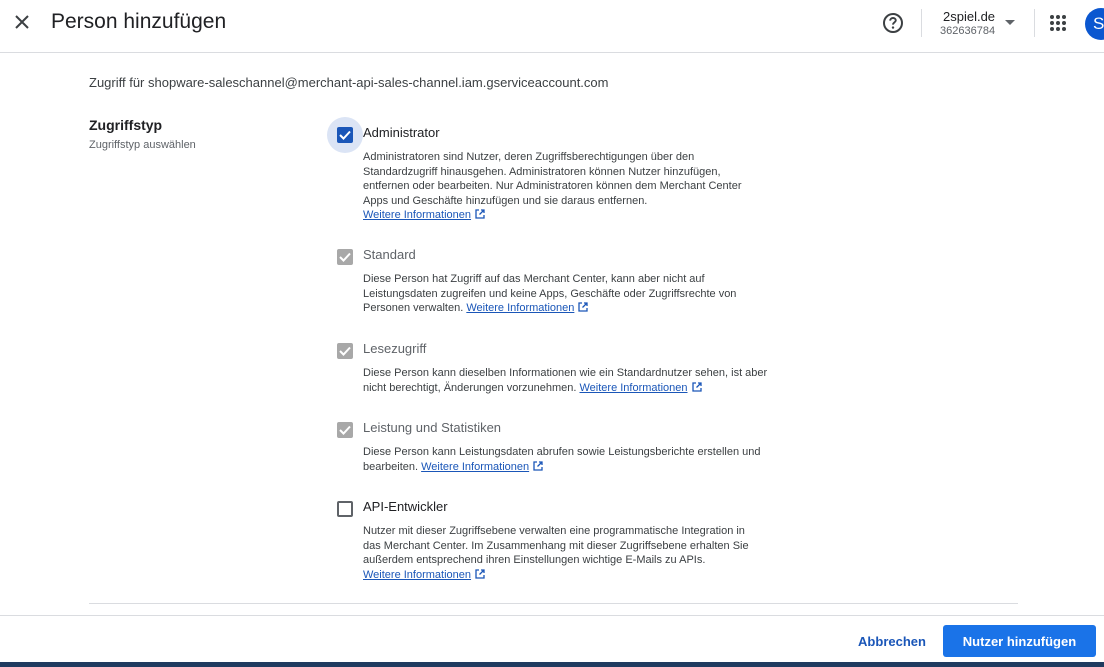 The height and width of the screenshot is (667, 1104). I want to click on apps-grid-icon, so click(1058, 23).